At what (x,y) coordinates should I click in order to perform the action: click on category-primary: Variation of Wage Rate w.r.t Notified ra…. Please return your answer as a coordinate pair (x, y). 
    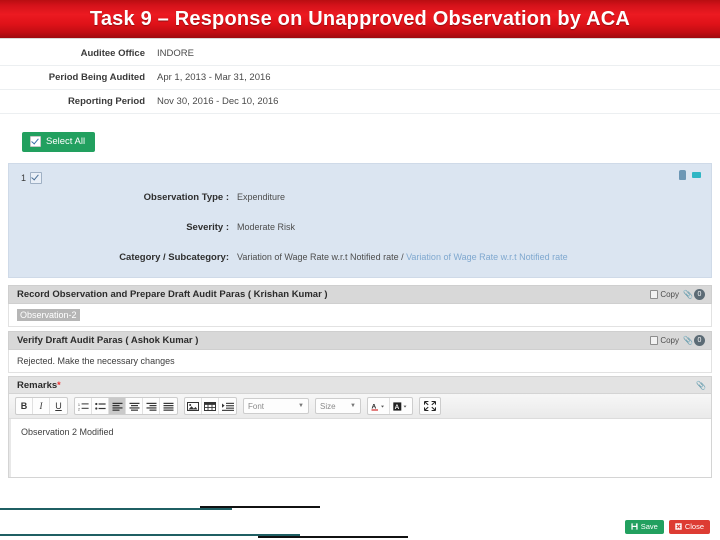
    Looking at the image, I should click on (318, 257).